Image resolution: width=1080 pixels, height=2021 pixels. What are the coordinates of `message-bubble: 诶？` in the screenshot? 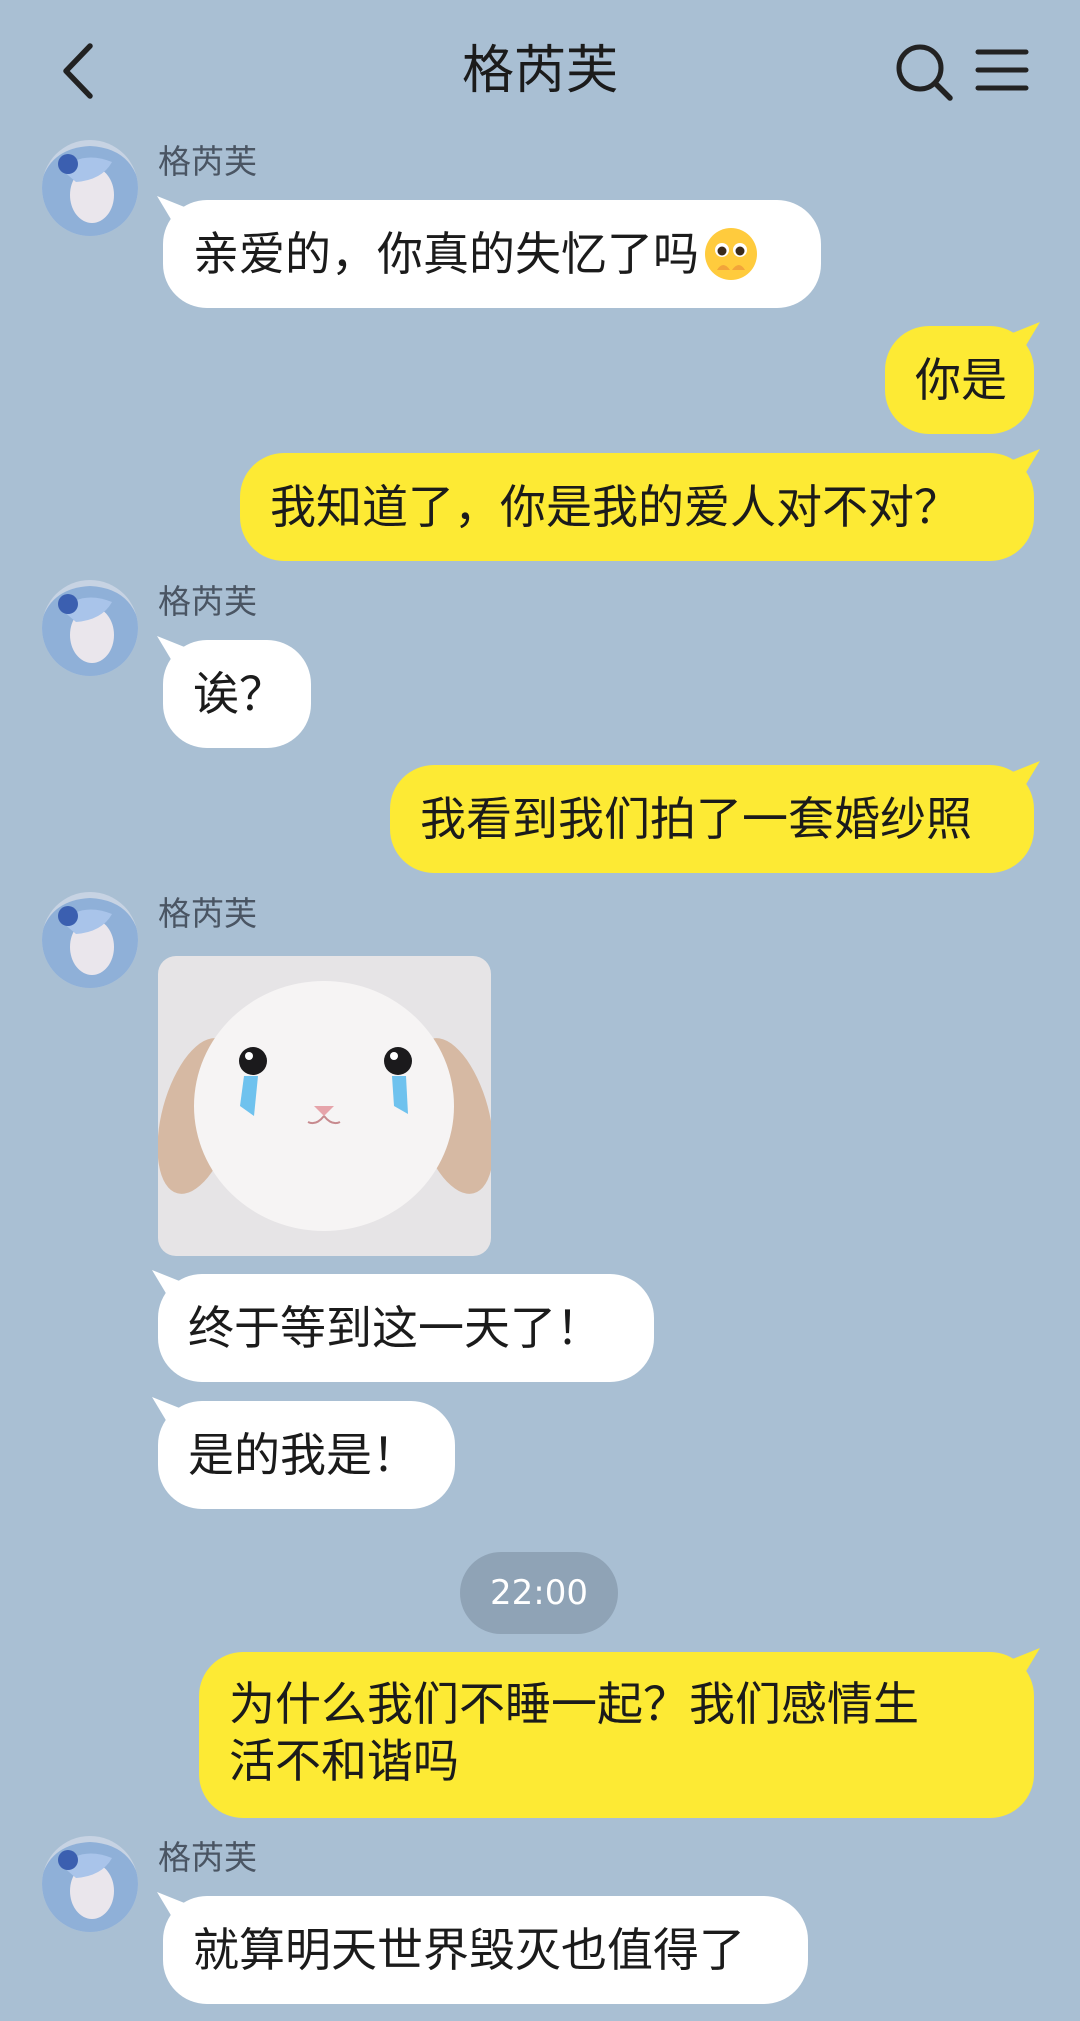 It's located at (237, 694).